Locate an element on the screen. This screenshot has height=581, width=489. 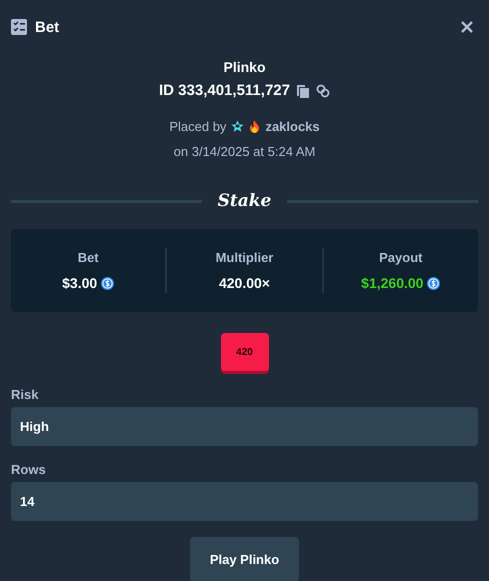
window-title: Bet is located at coordinates (47, 27).